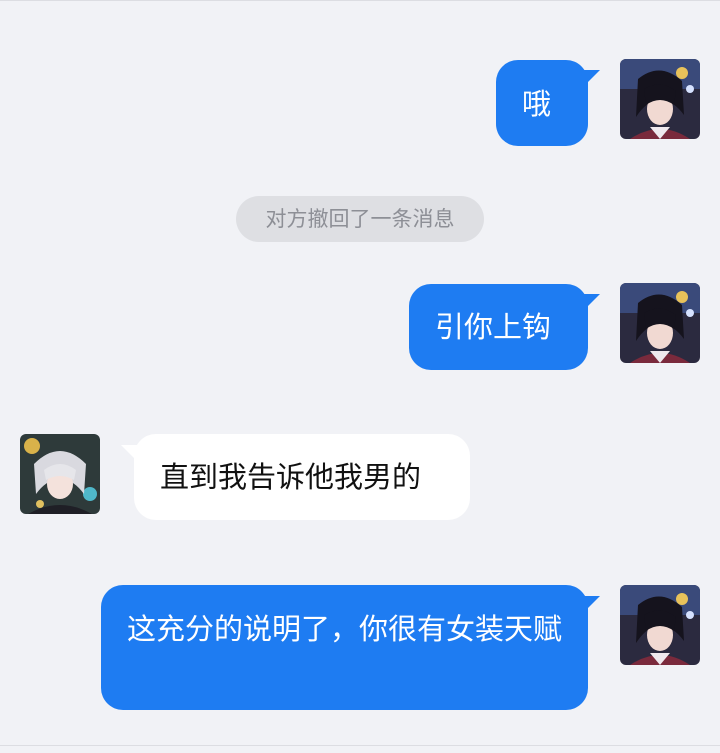 The width and height of the screenshot is (720, 753). I want to click on top-divider, so click(360, 0).